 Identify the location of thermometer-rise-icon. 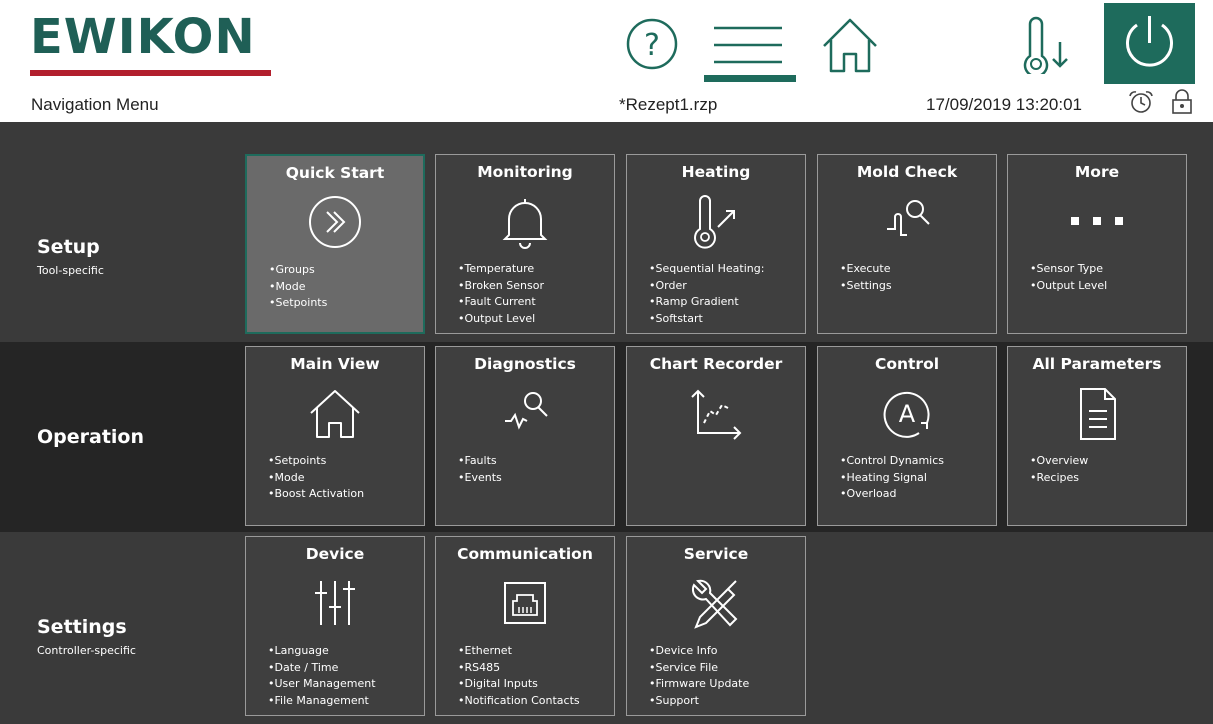
(714, 222).